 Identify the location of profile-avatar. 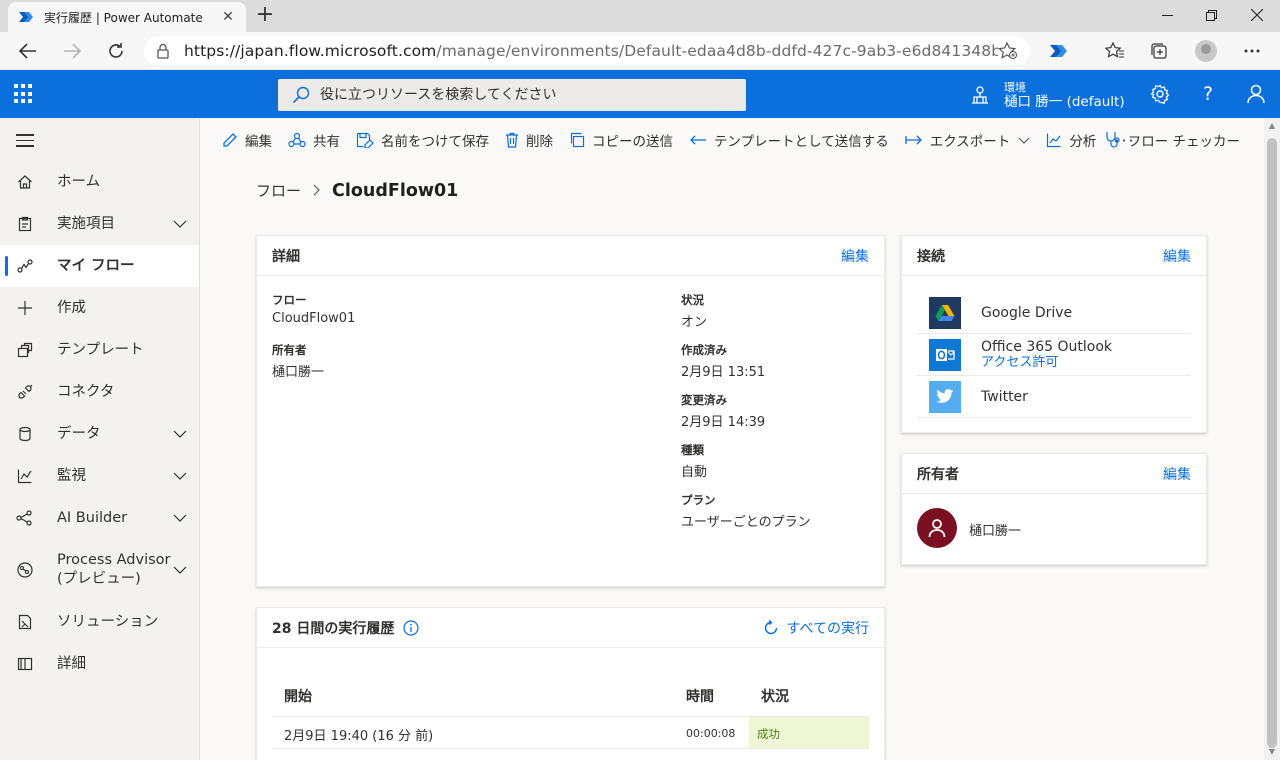
(1206, 51).